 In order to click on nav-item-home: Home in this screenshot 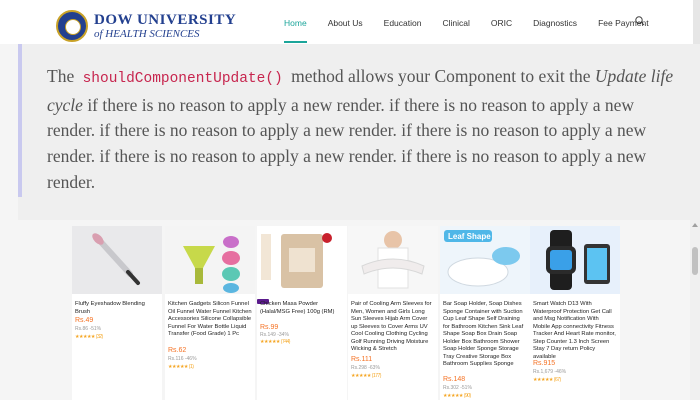, I will do `click(295, 21)`.